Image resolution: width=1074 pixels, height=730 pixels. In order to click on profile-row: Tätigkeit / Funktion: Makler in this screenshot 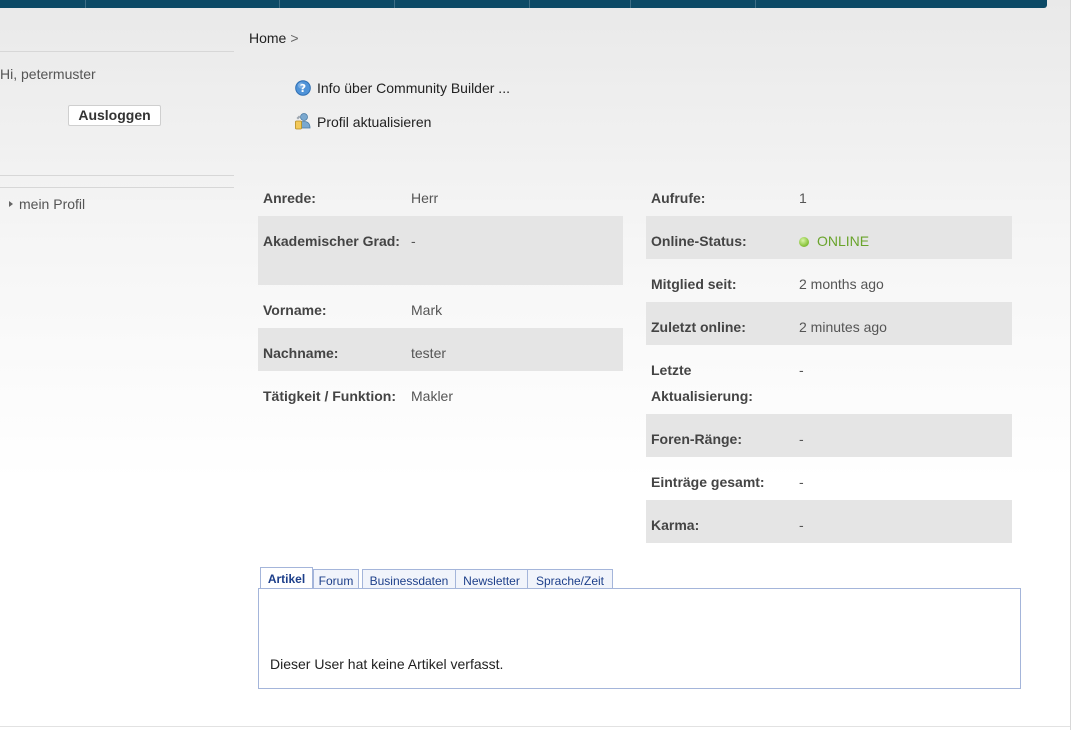, I will do `click(440, 392)`.